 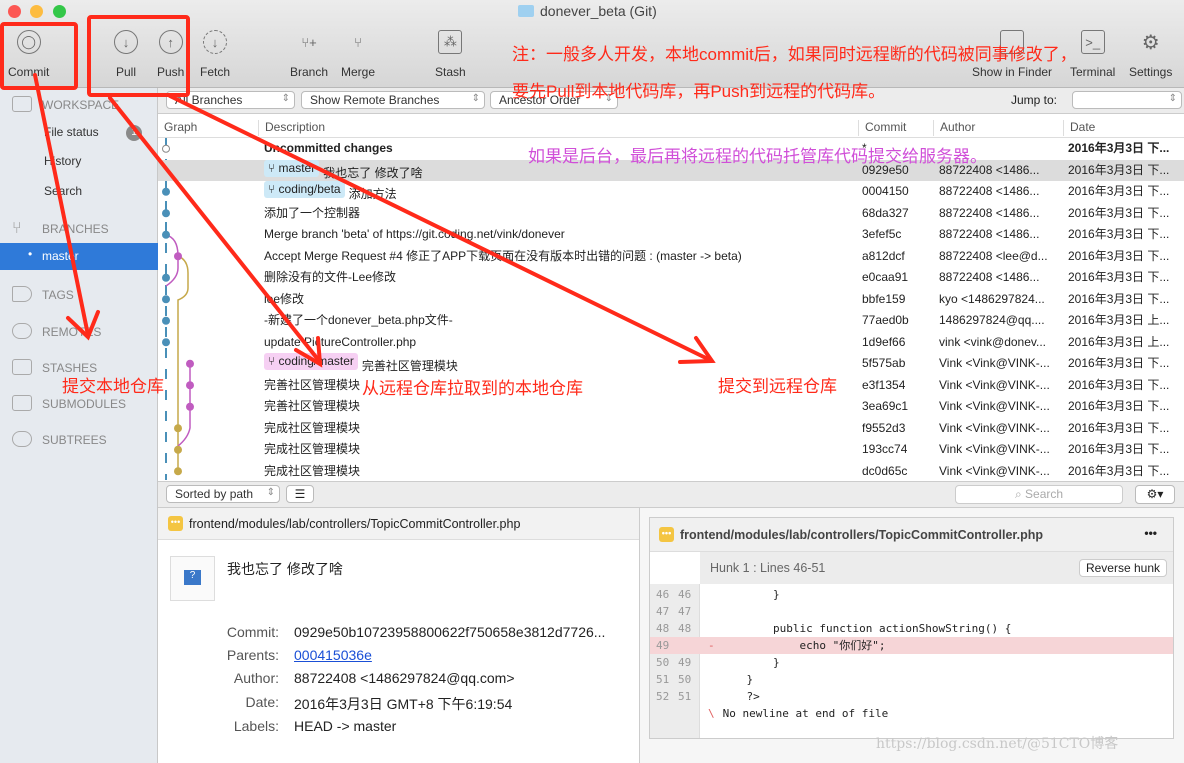 I want to click on annotation-commit-local: 提交本地仓库, so click(x=113, y=386).